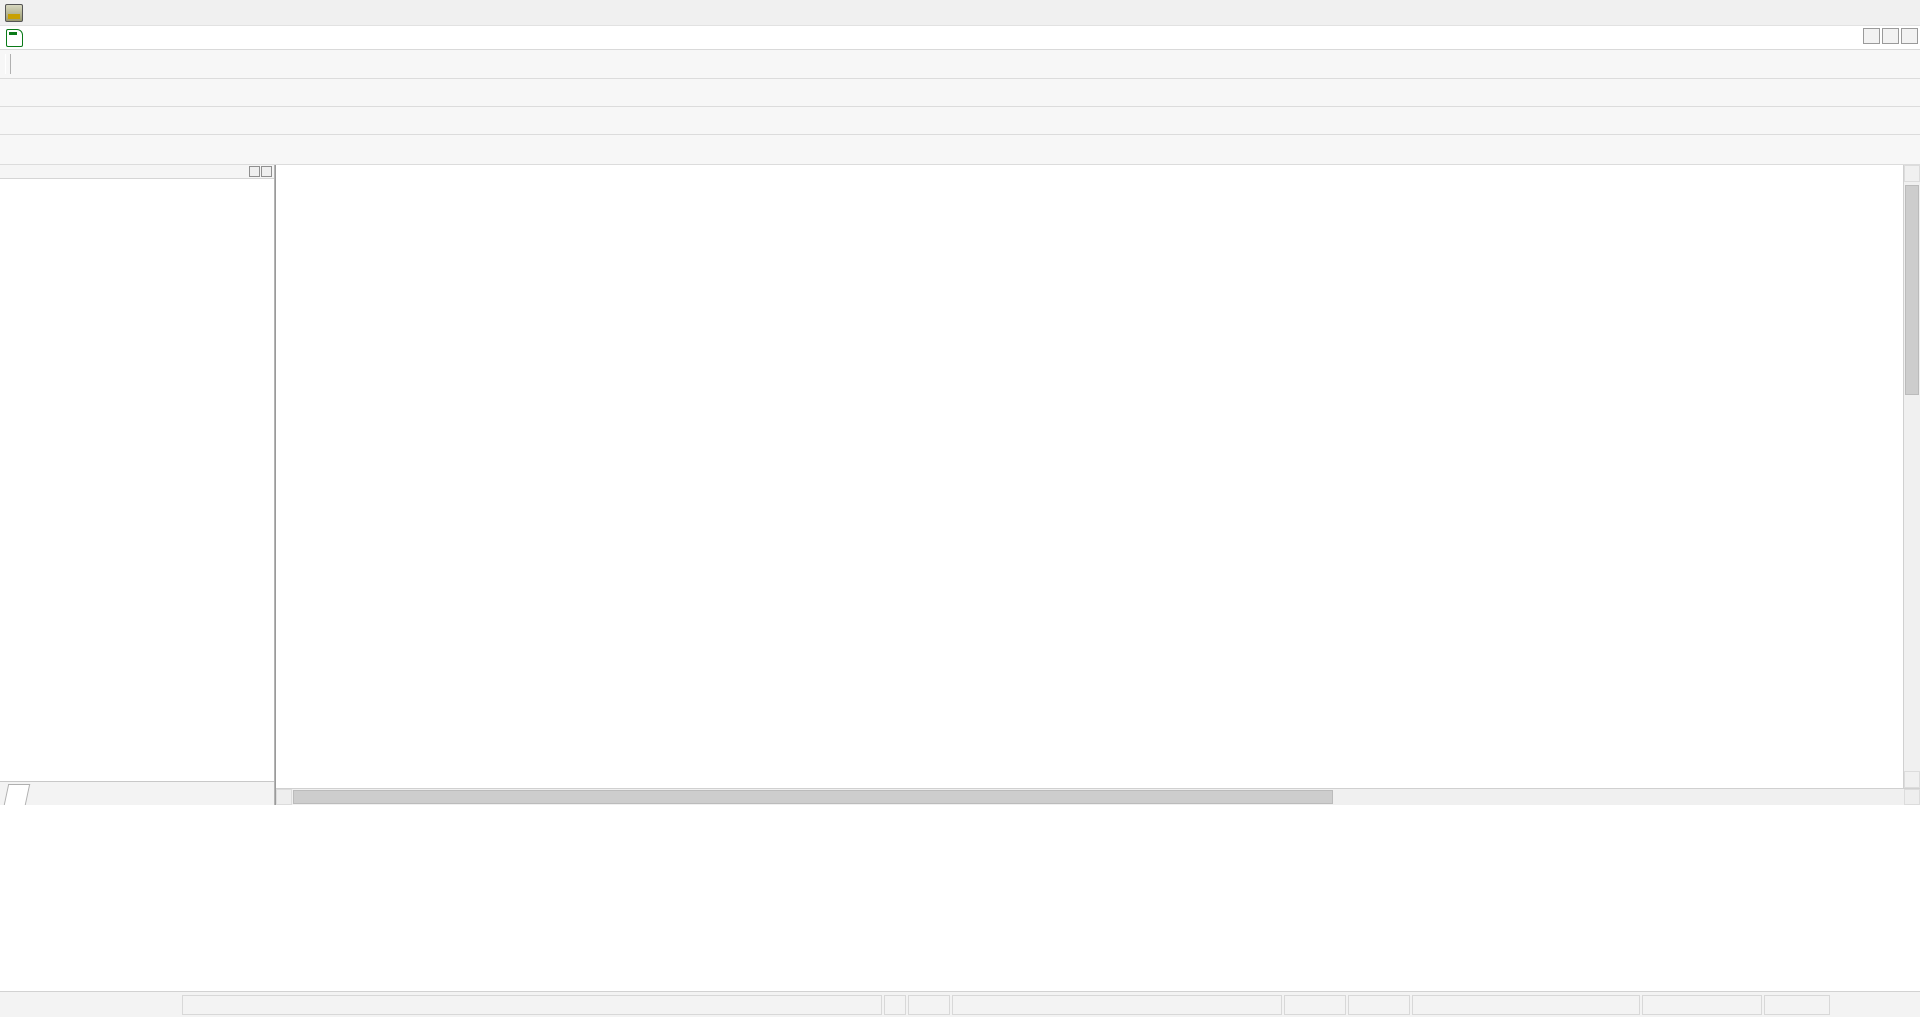 Image resolution: width=1920 pixels, height=1017 pixels. Describe the element at coordinates (93, 38) in the screenshot. I see `menu-item-insert` at that location.